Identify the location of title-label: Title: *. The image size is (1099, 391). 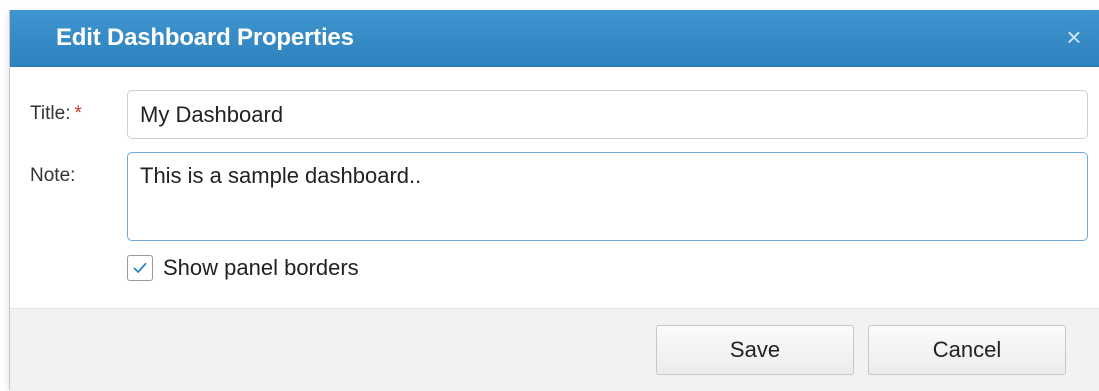
(56, 114).